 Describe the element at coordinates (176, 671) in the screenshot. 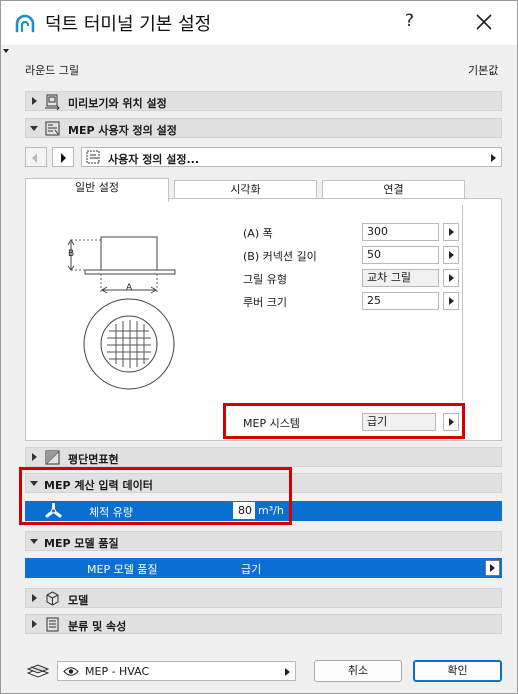

I see `layer-combo: MEP - HVAC` at that location.